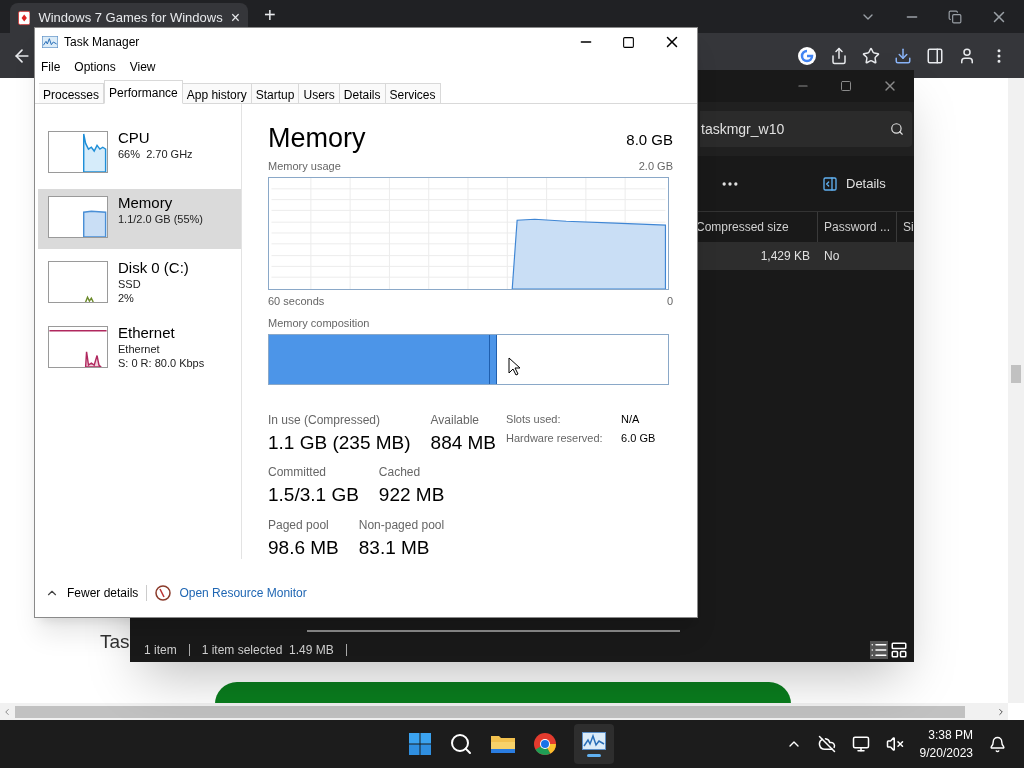  I want to click on details-pane-icon, so click(830, 183).